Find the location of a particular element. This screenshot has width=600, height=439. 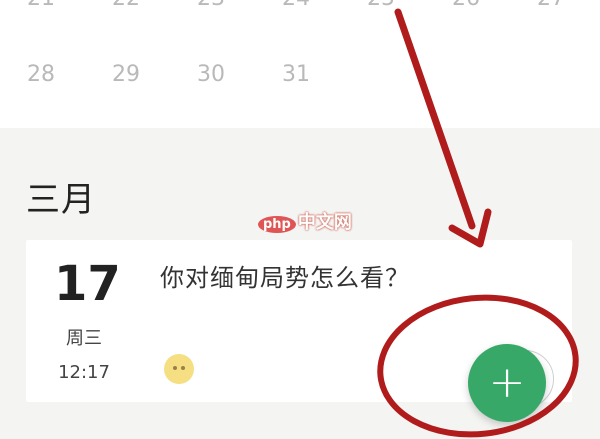

plus-icon: + is located at coordinates (507, 382).